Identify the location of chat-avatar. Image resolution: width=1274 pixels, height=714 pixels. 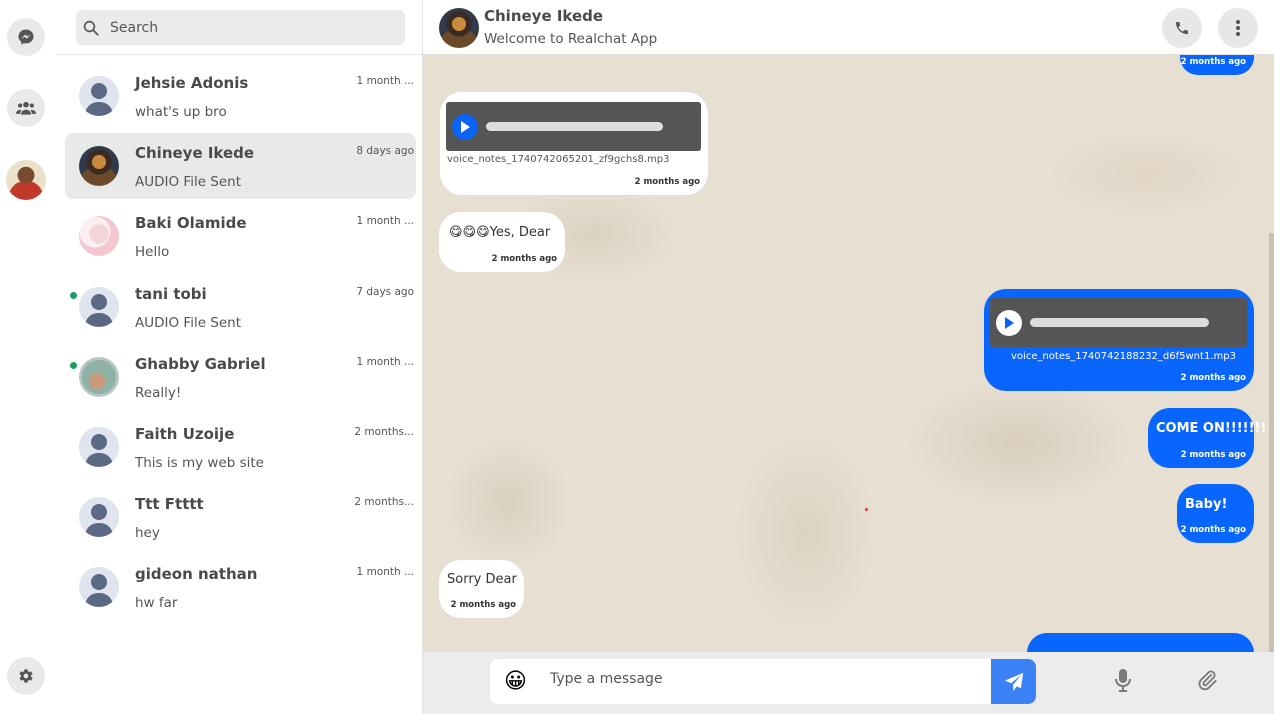
(459, 28).